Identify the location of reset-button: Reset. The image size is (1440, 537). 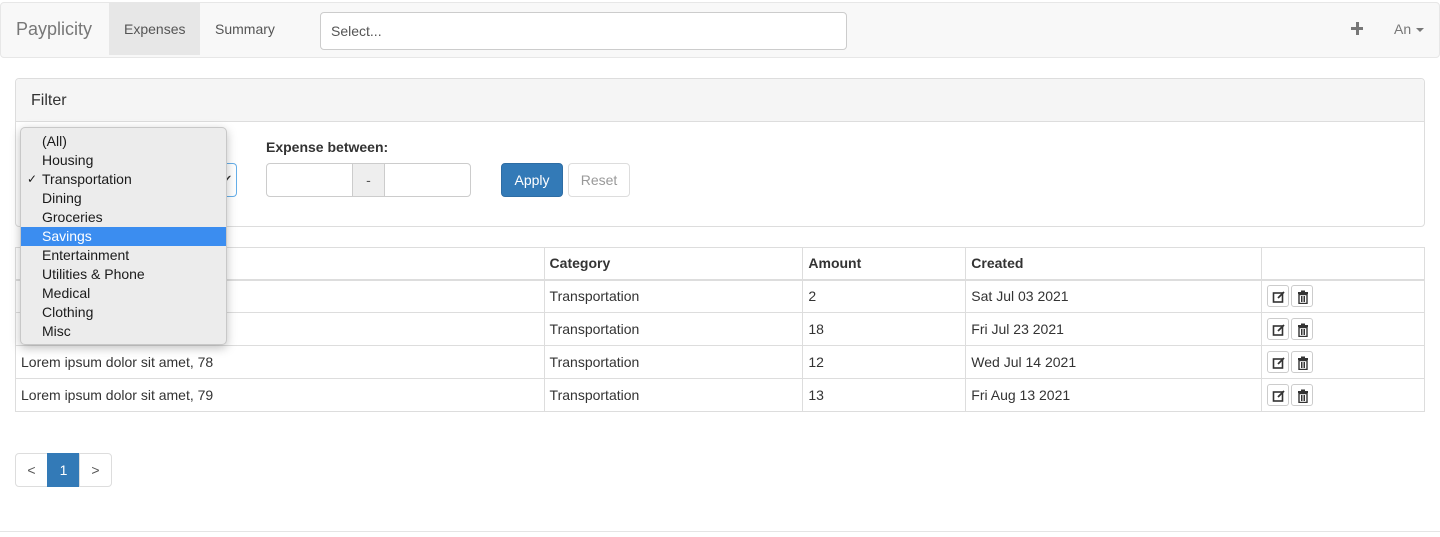
(599, 180).